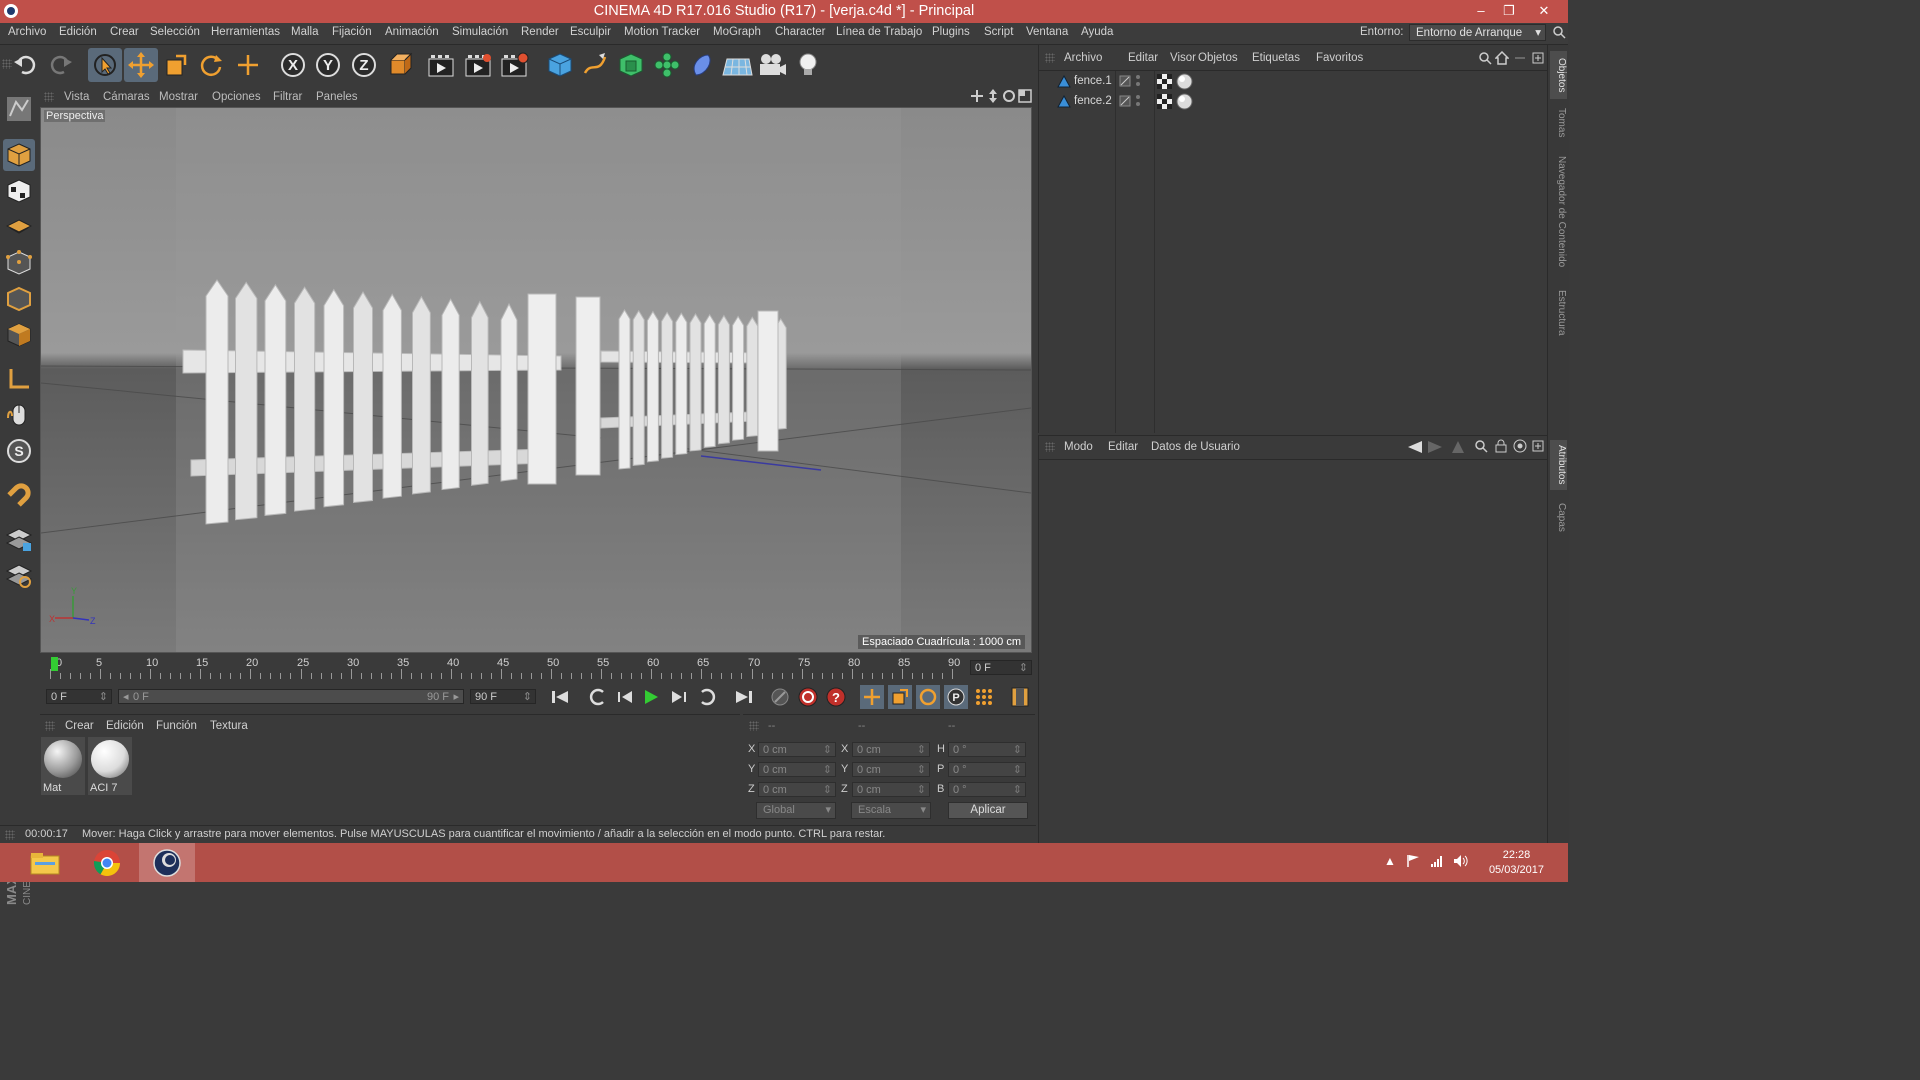  What do you see at coordinates (514, 65) in the screenshot?
I see `render-settings-icon` at bounding box center [514, 65].